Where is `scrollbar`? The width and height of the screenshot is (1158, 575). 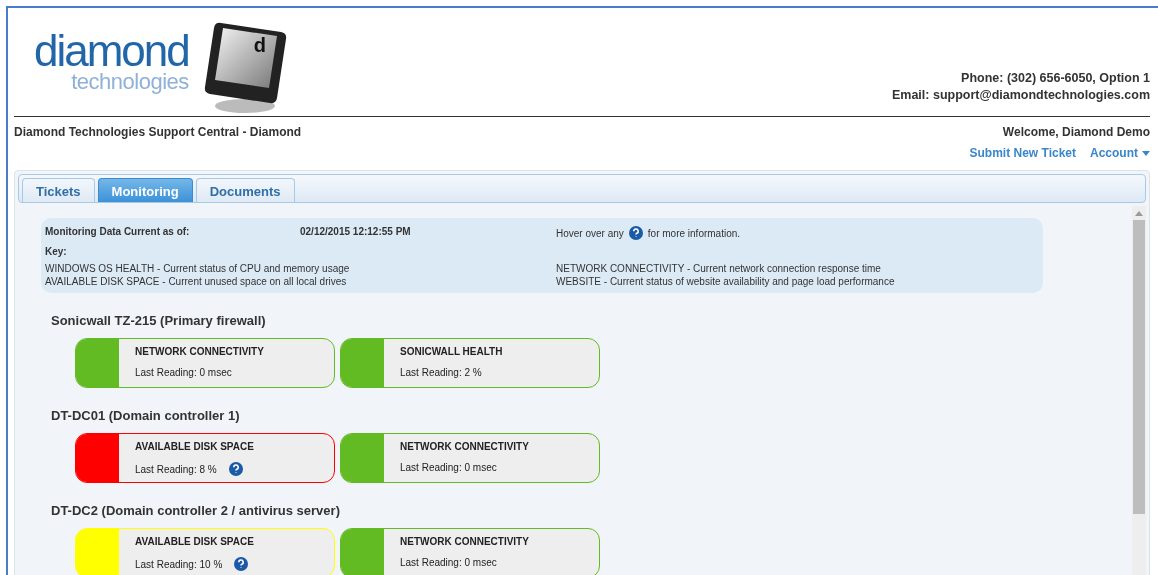 scrollbar is located at coordinates (1139, 390).